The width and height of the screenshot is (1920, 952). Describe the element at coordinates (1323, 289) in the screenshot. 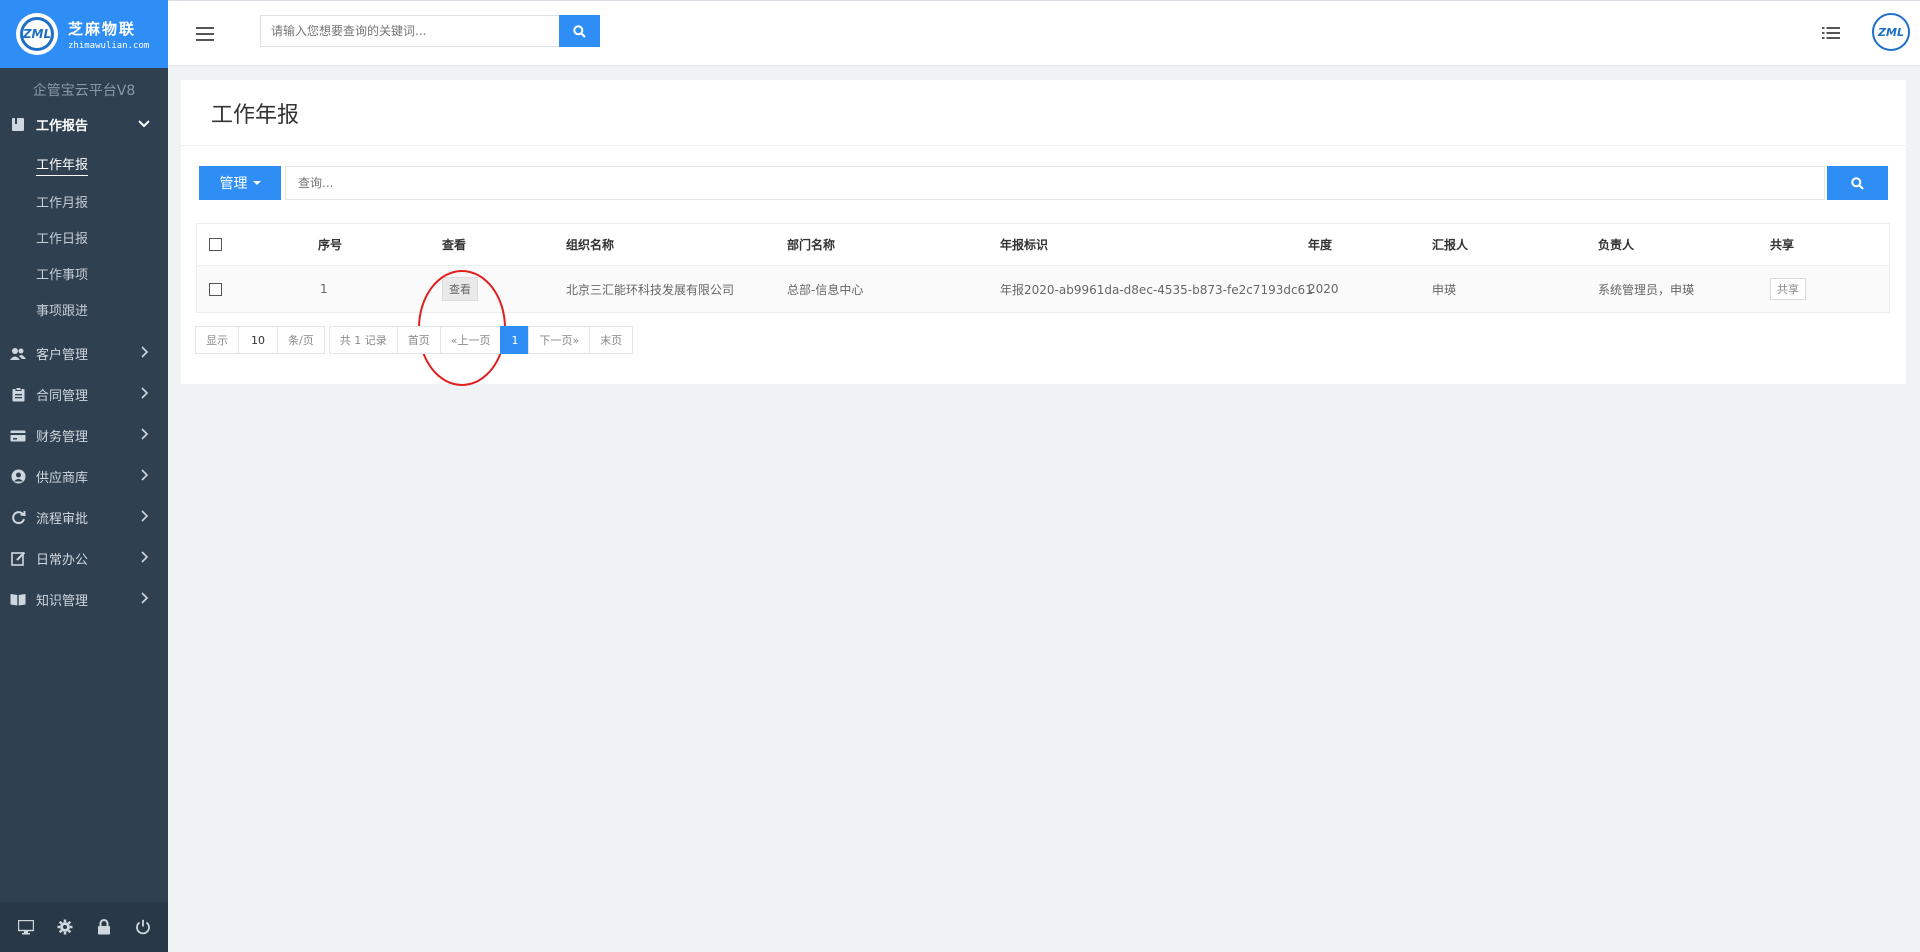

I see `row-year: 2020` at that location.